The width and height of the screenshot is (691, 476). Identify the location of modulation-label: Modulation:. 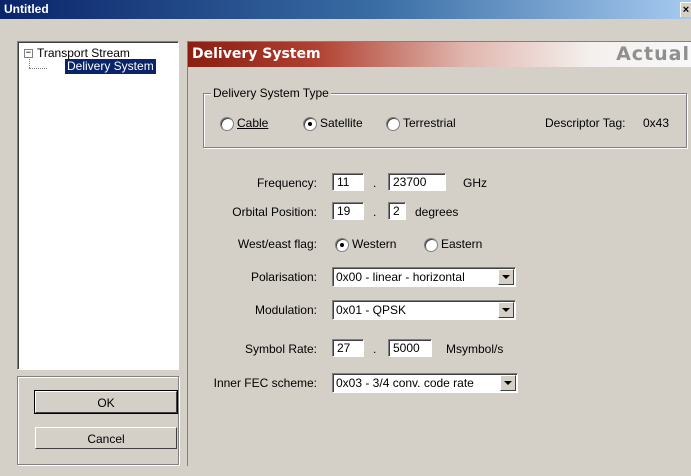
(285, 310).